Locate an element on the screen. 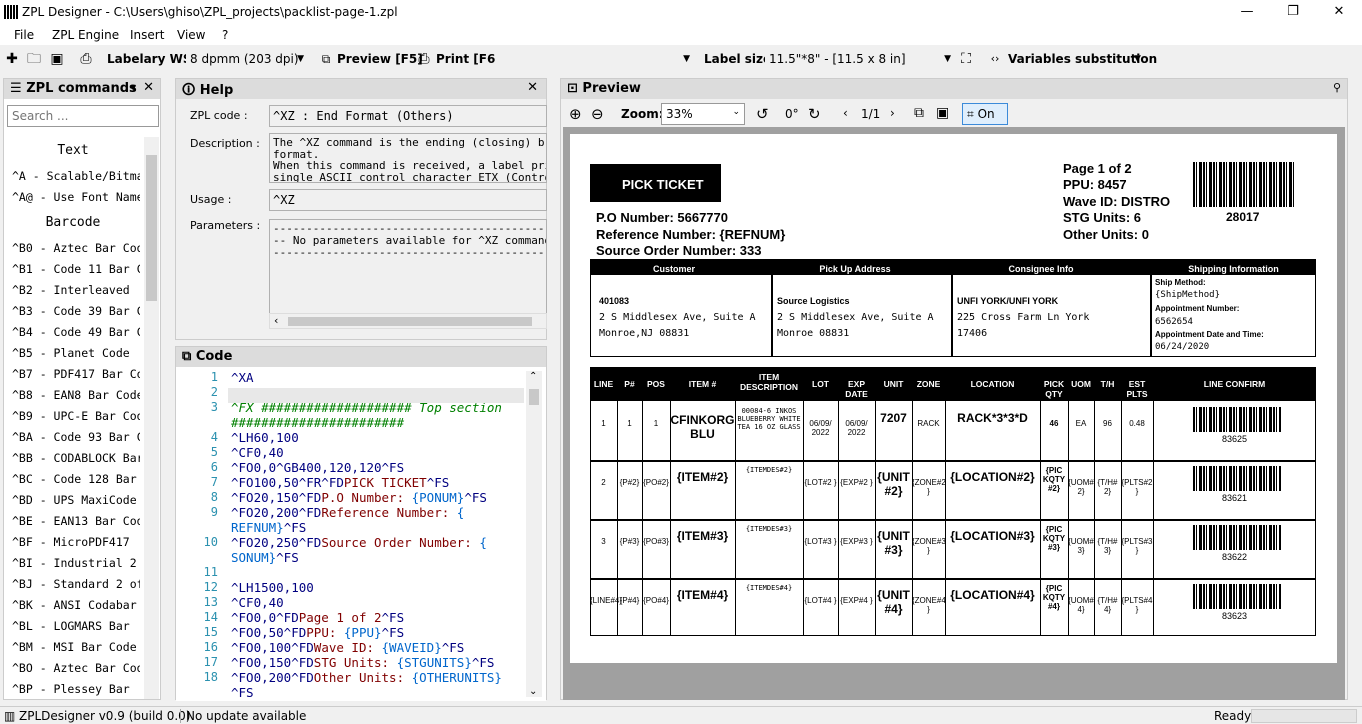  prev-page-icon: ‹ is located at coordinates (845, 113).